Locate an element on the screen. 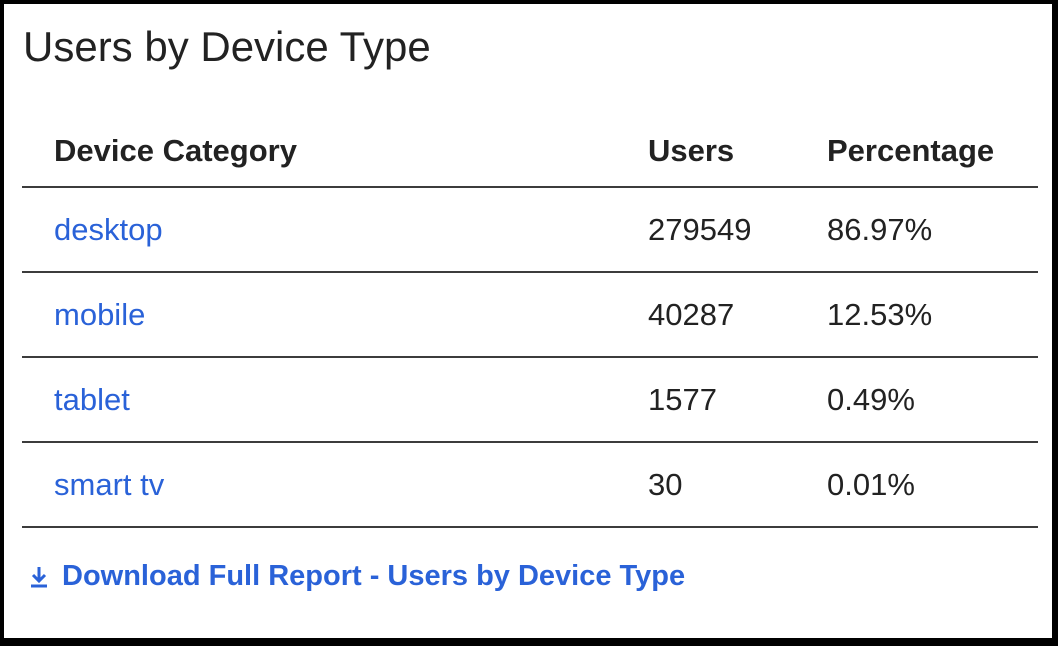  percentage-value: 12.53% is located at coordinates (880, 314).